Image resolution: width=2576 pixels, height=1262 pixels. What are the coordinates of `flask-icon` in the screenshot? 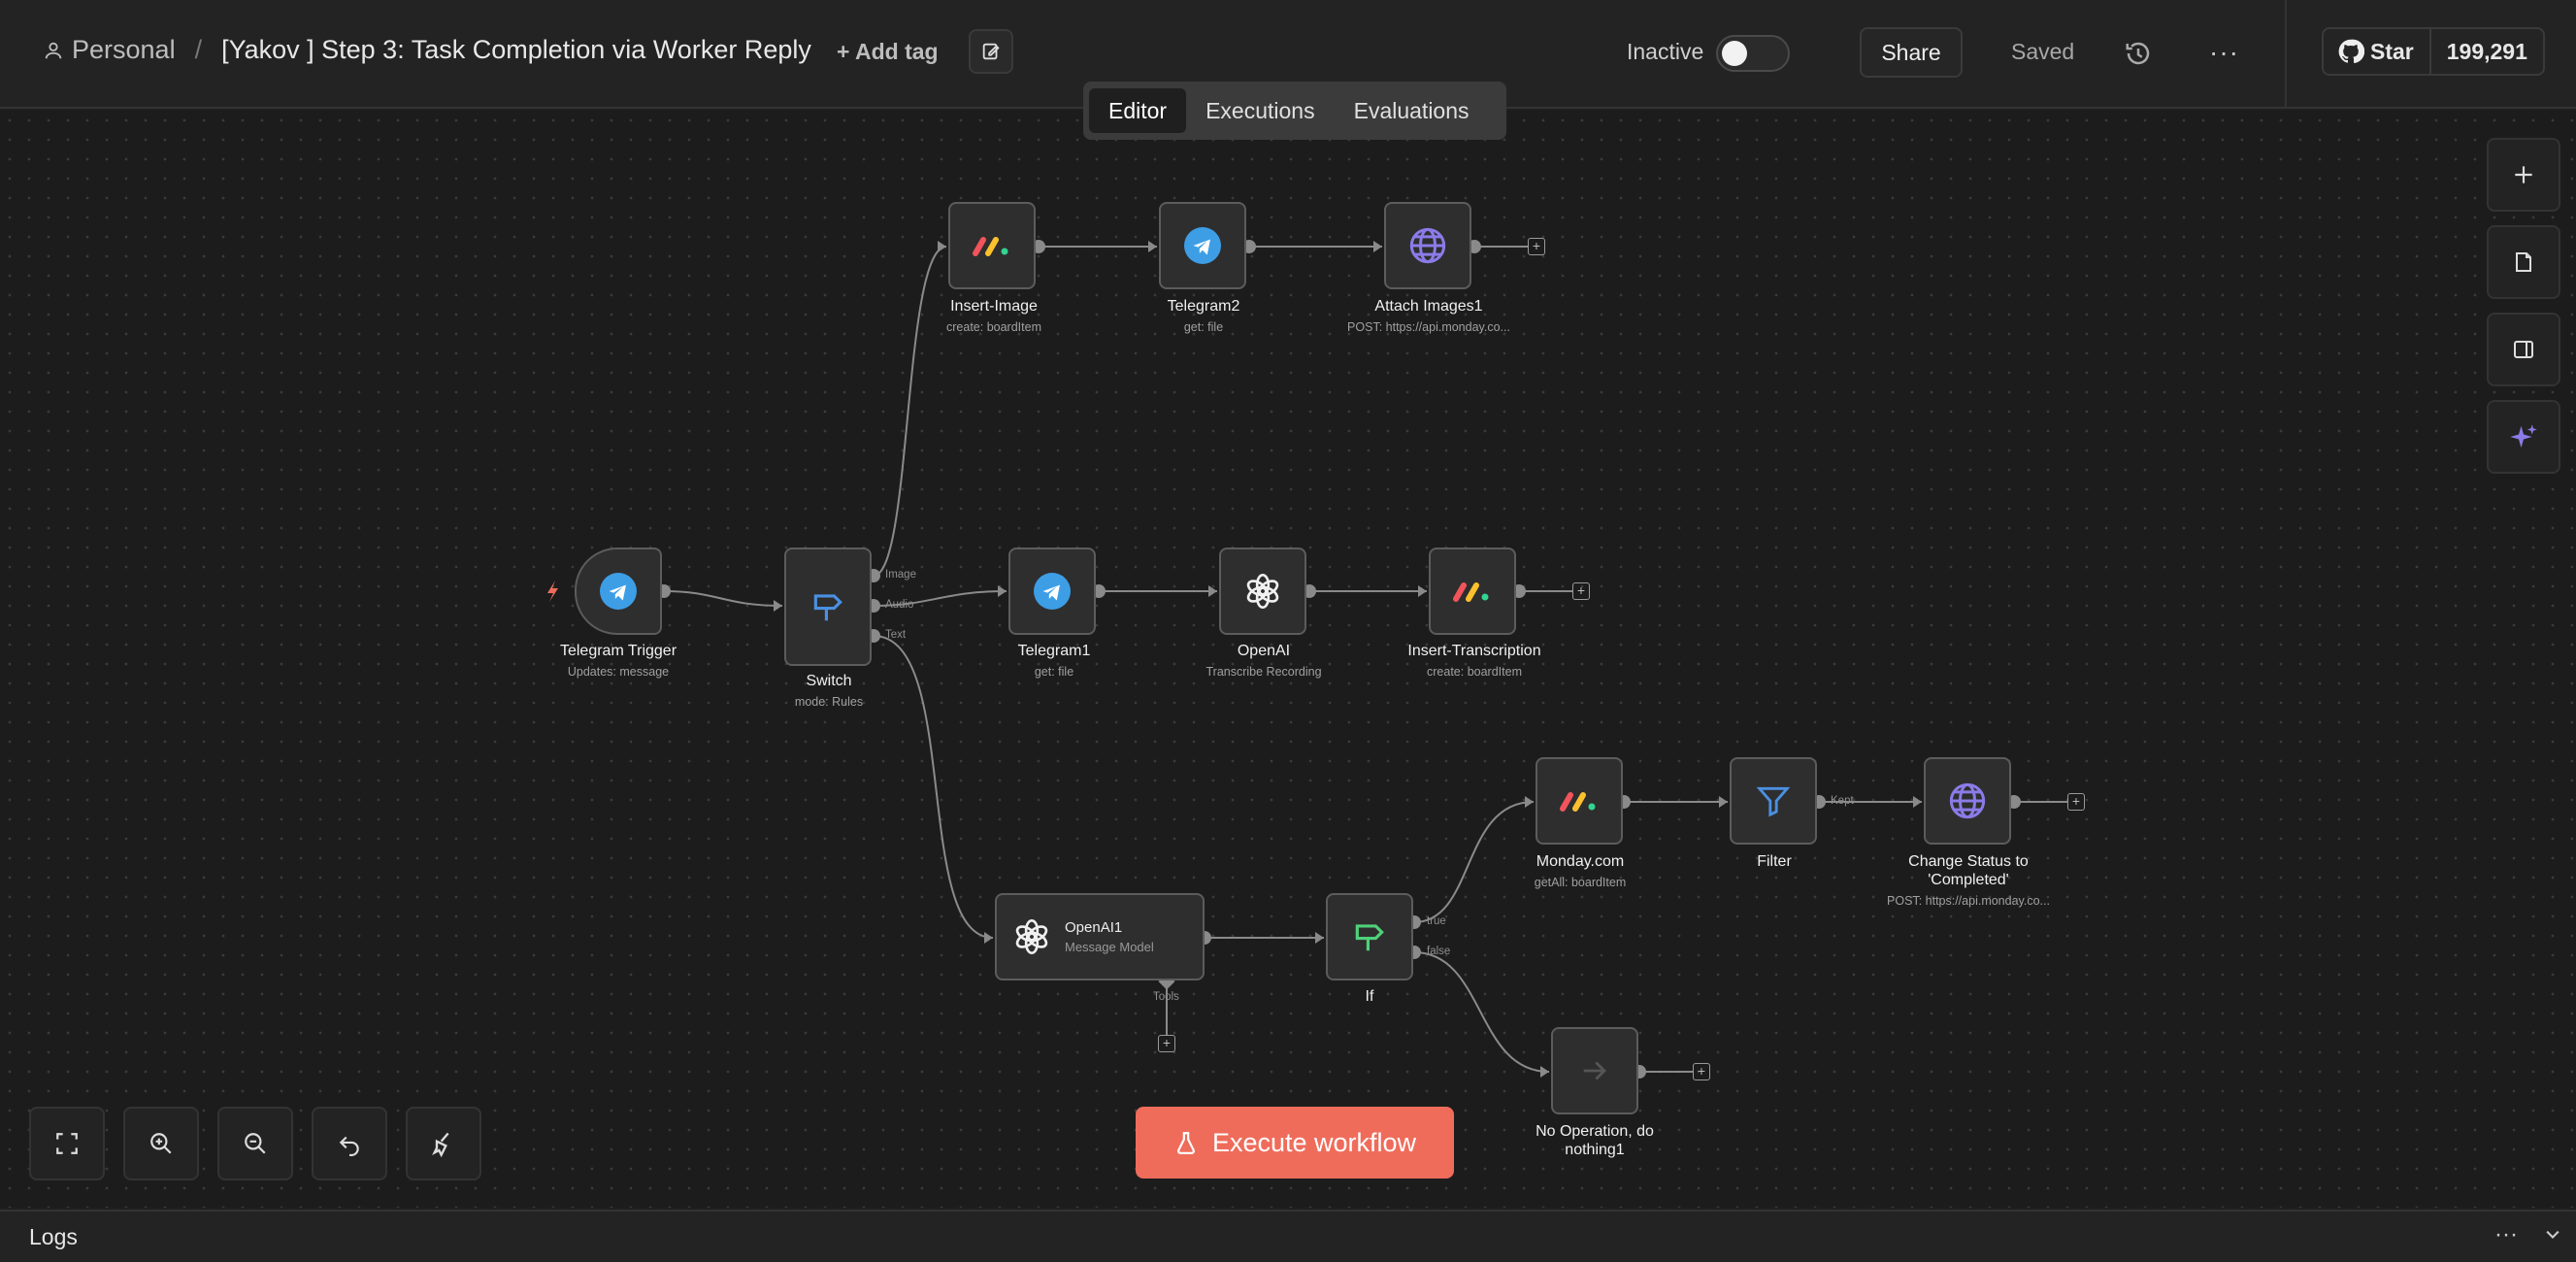 It's located at (1186, 1143).